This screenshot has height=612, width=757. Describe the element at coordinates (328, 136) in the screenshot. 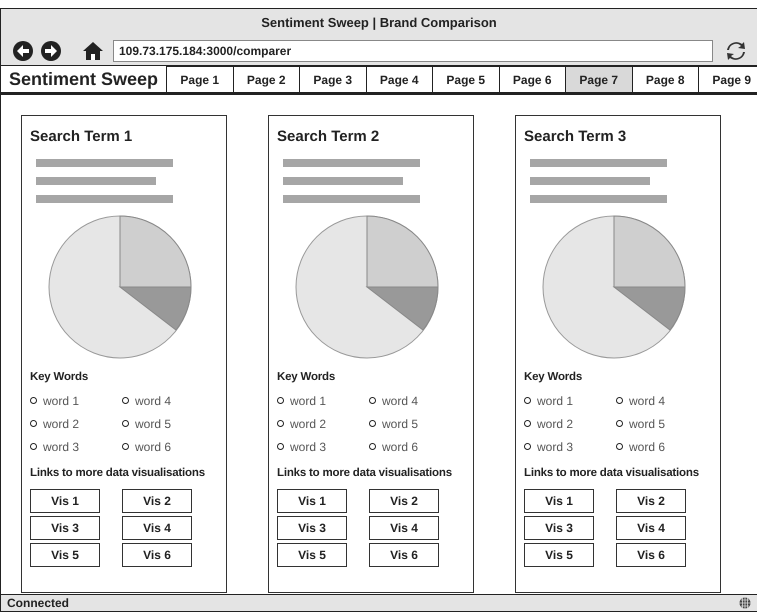

I see `card-title: Search Term 2` at that location.